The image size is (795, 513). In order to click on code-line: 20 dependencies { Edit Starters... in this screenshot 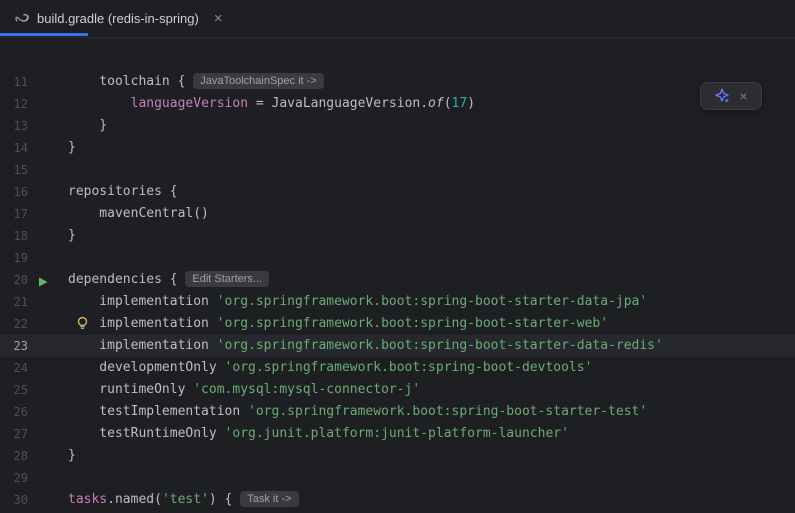, I will do `click(397, 280)`.